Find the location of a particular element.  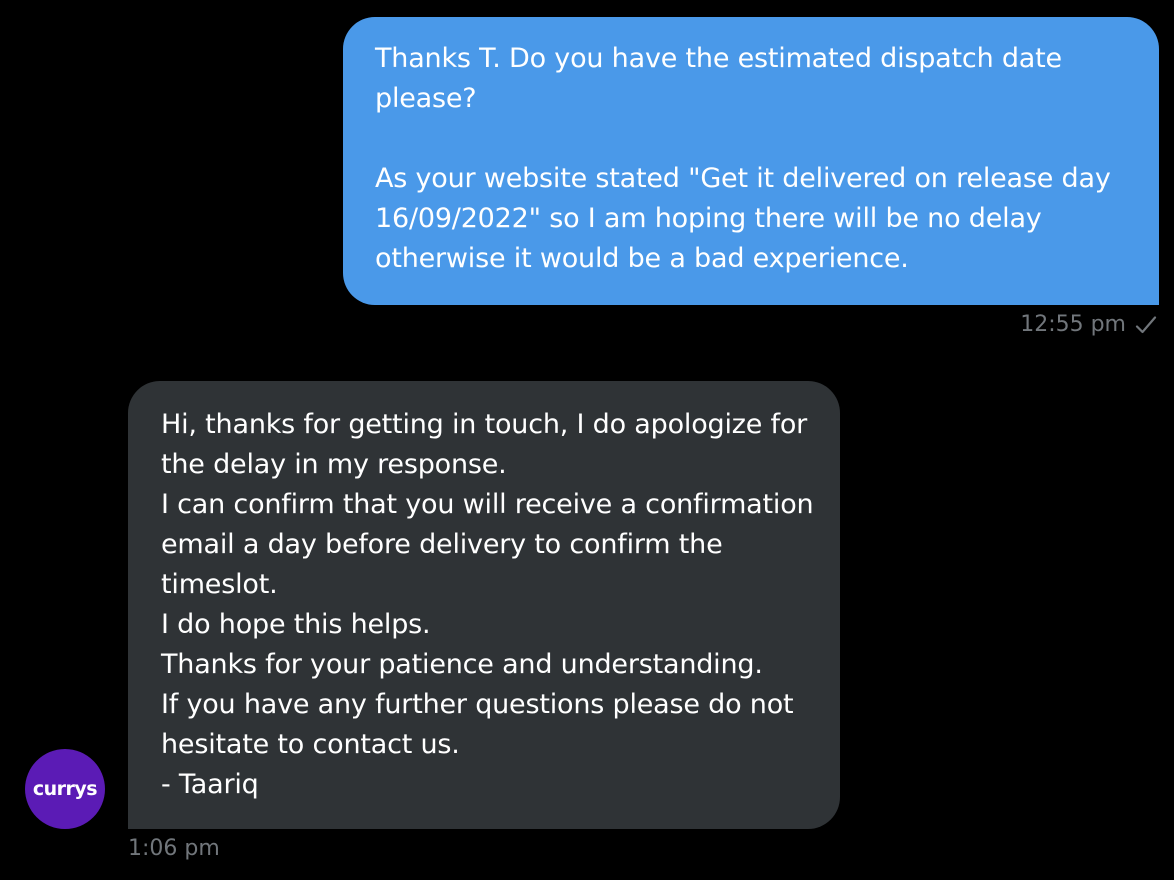

check-icon is located at coordinates (1146, 325).